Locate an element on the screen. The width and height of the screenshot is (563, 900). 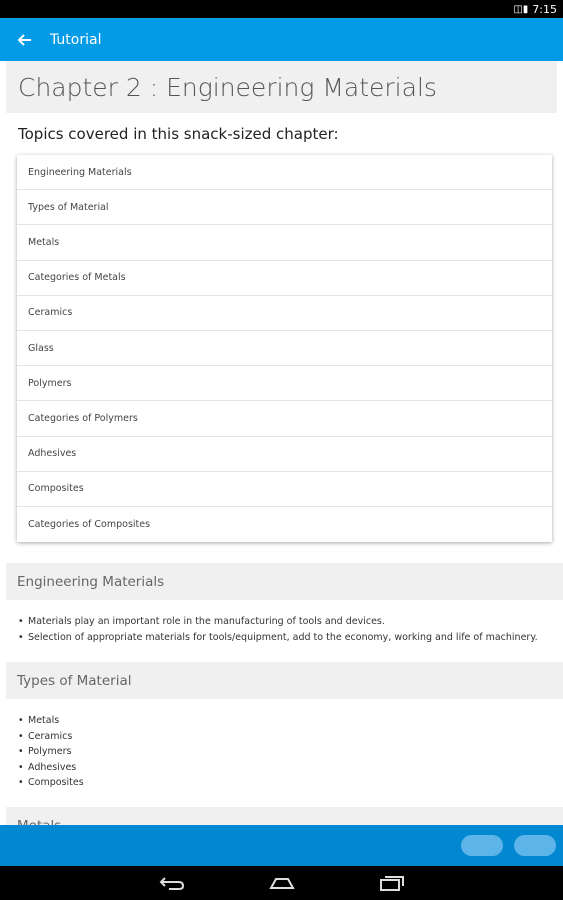
nav-back-button is located at coordinates (172, 883).